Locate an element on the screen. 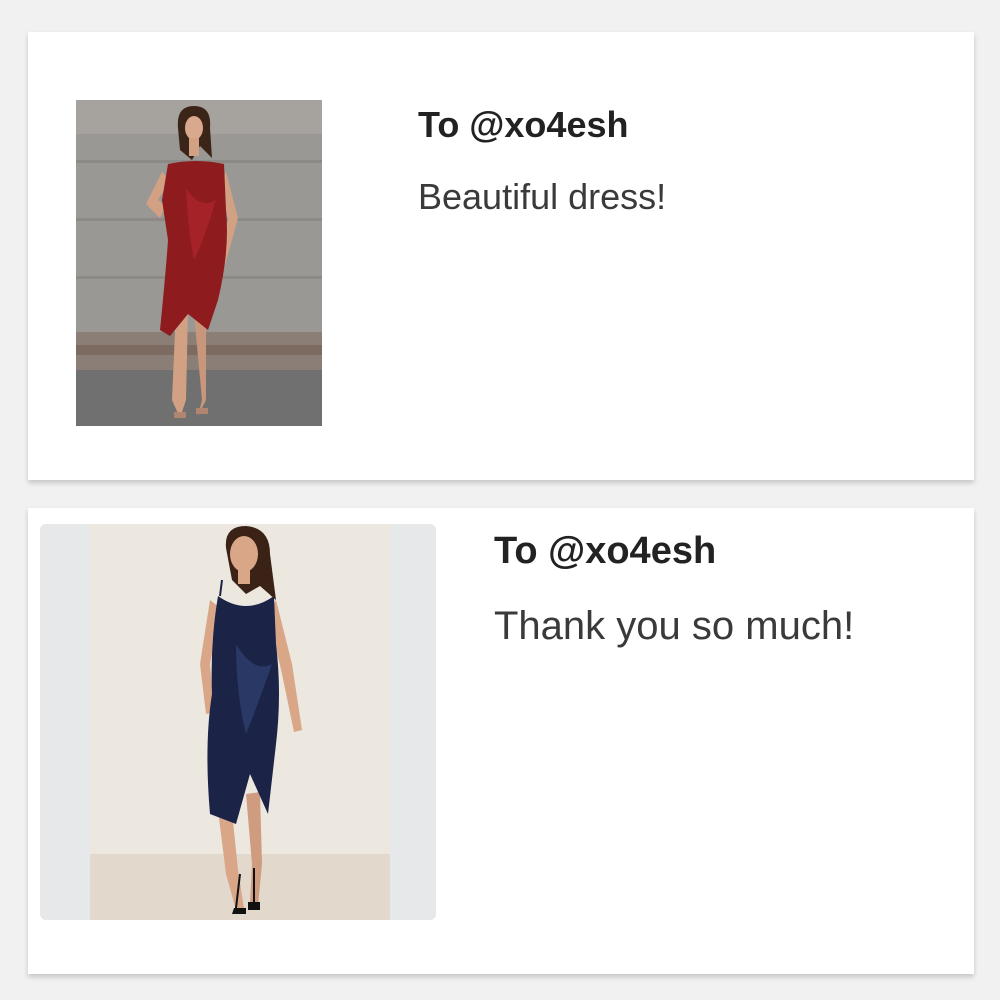  product-photo is located at coordinates (199, 263).